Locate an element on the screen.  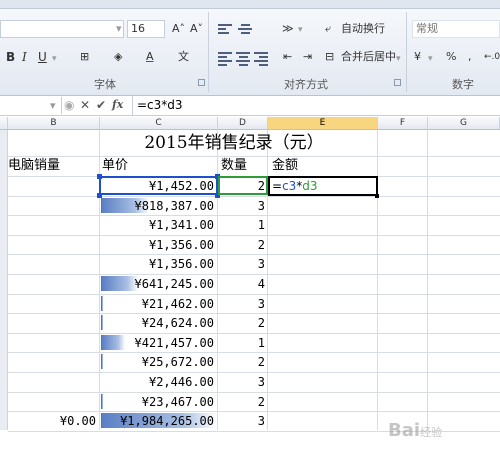
font-color-button: A is located at coordinates (150, 57).